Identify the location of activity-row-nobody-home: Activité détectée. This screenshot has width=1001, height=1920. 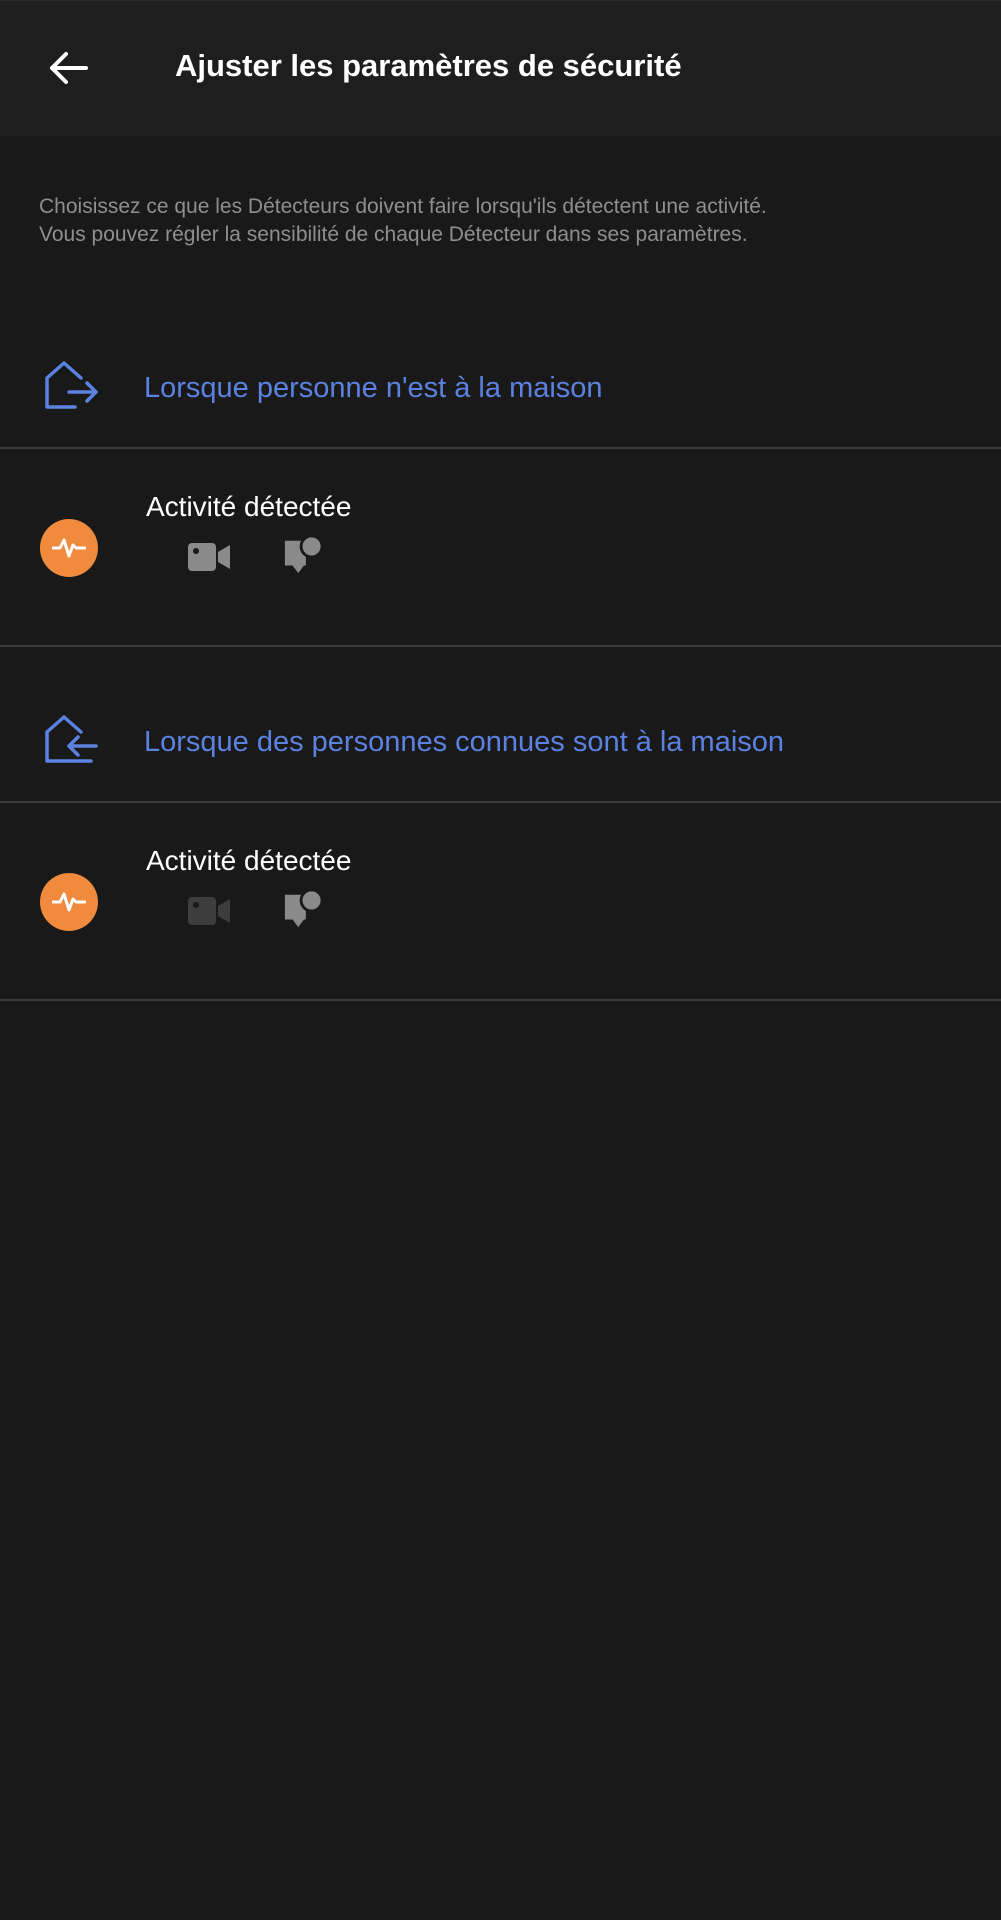
(500, 547).